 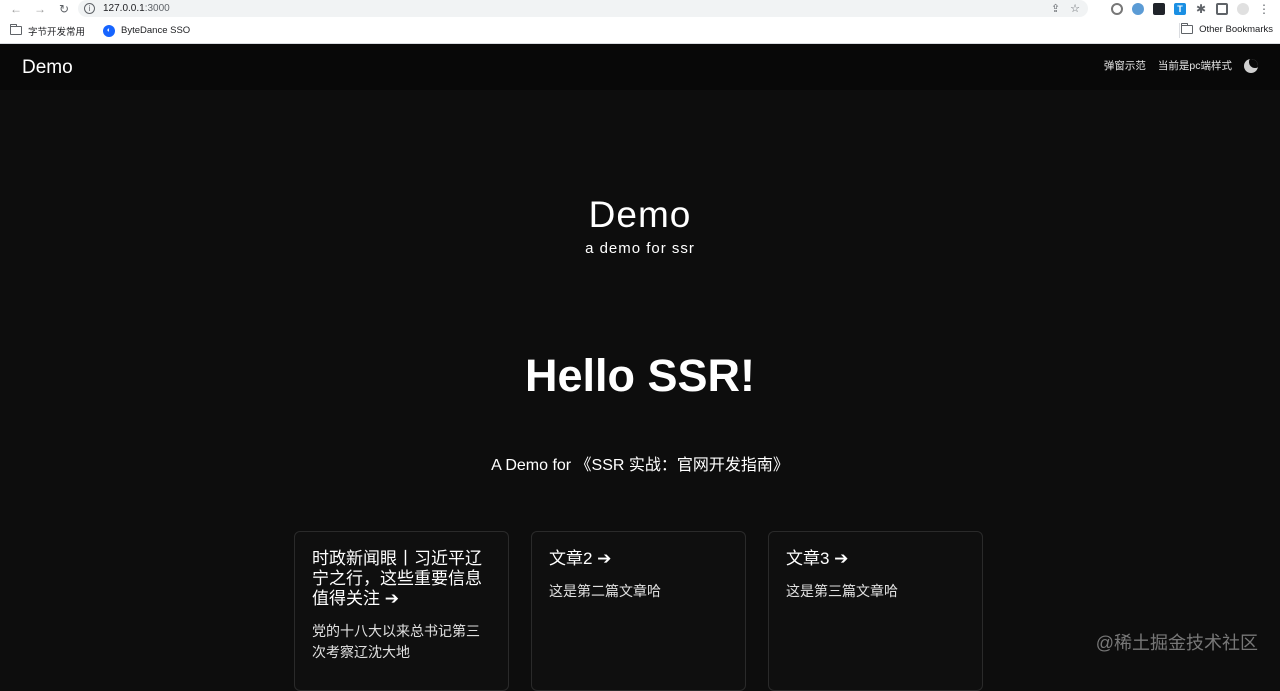 I want to click on record-extension-icon, so click(x=1117, y=9).